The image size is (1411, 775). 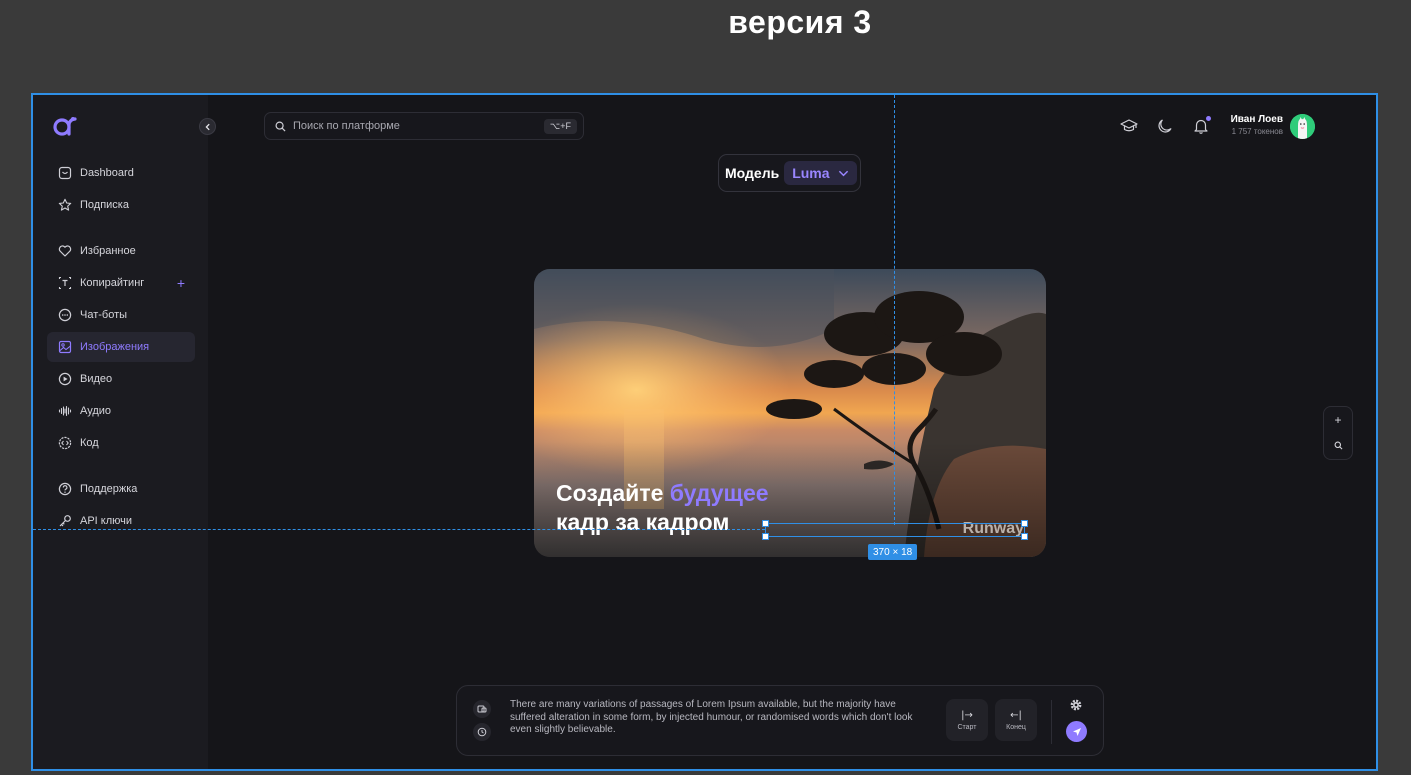 I want to click on logo-icon, so click(x=66, y=126).